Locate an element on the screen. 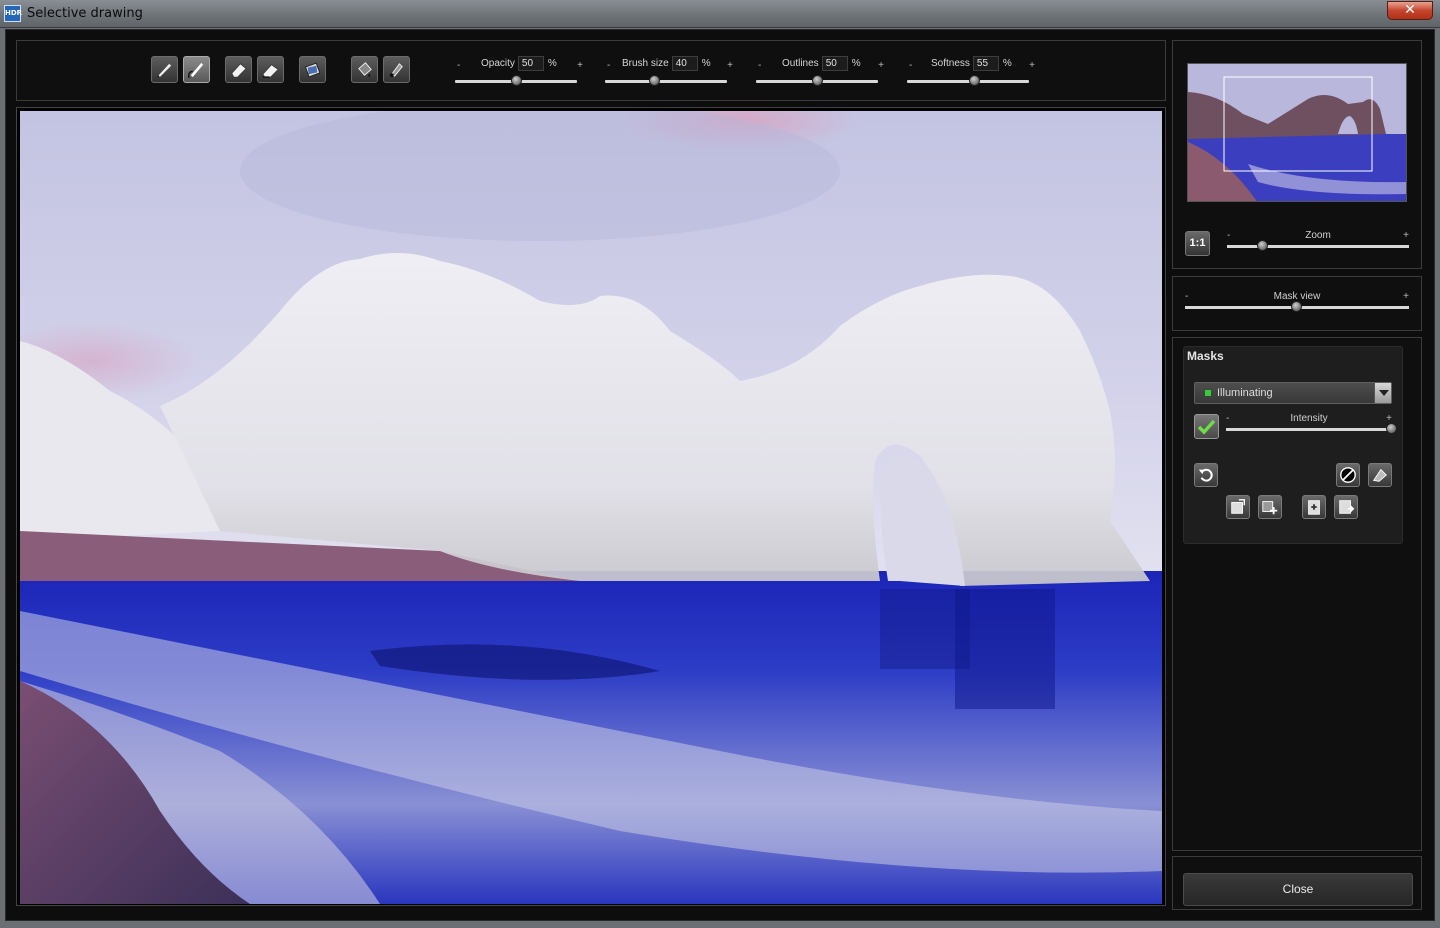  footer-panel: Close is located at coordinates (1297, 883).